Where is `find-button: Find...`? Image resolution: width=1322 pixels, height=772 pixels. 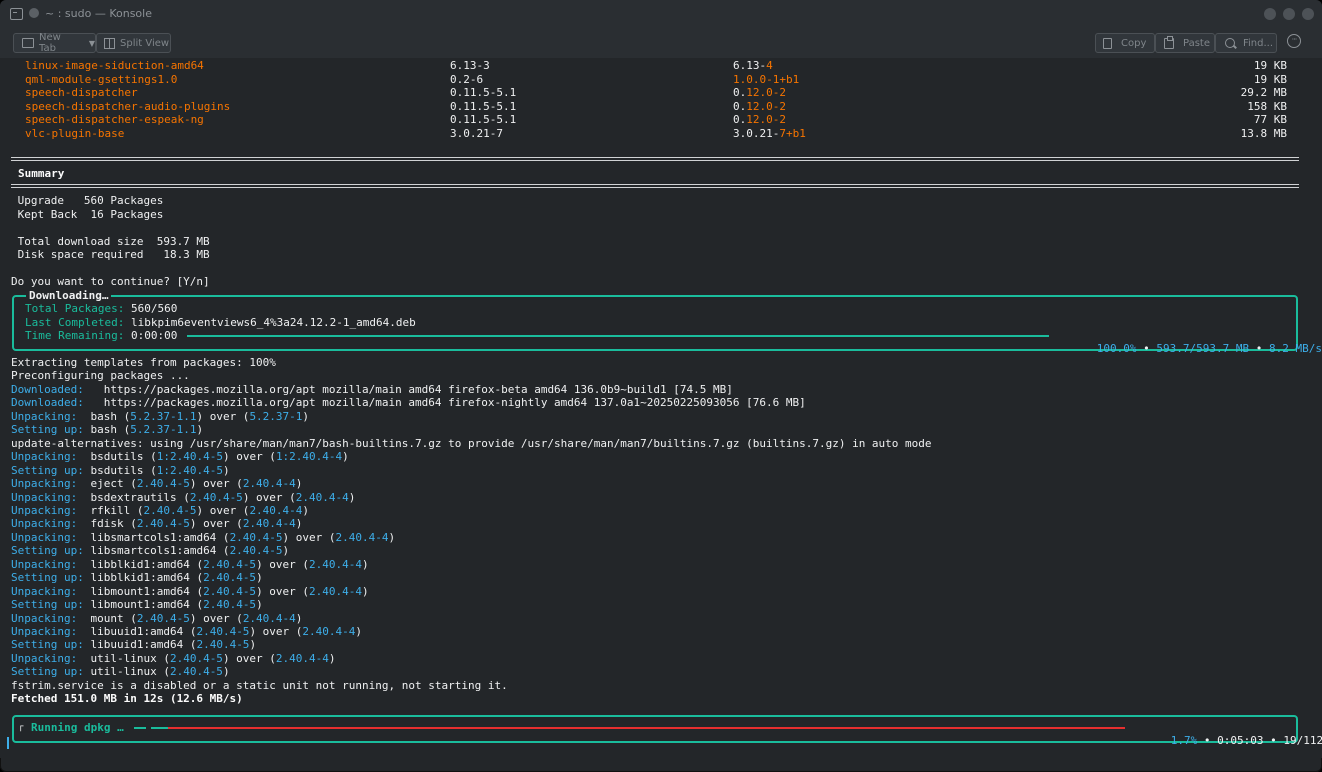
find-button: Find... is located at coordinates (1246, 43).